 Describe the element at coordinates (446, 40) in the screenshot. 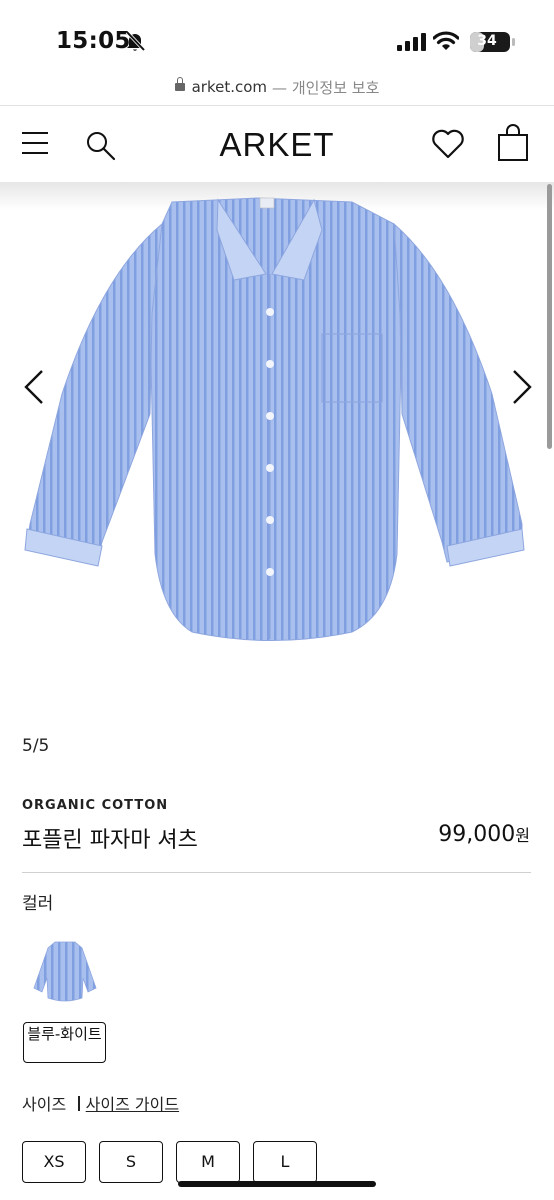

I see `wifi-icon` at that location.